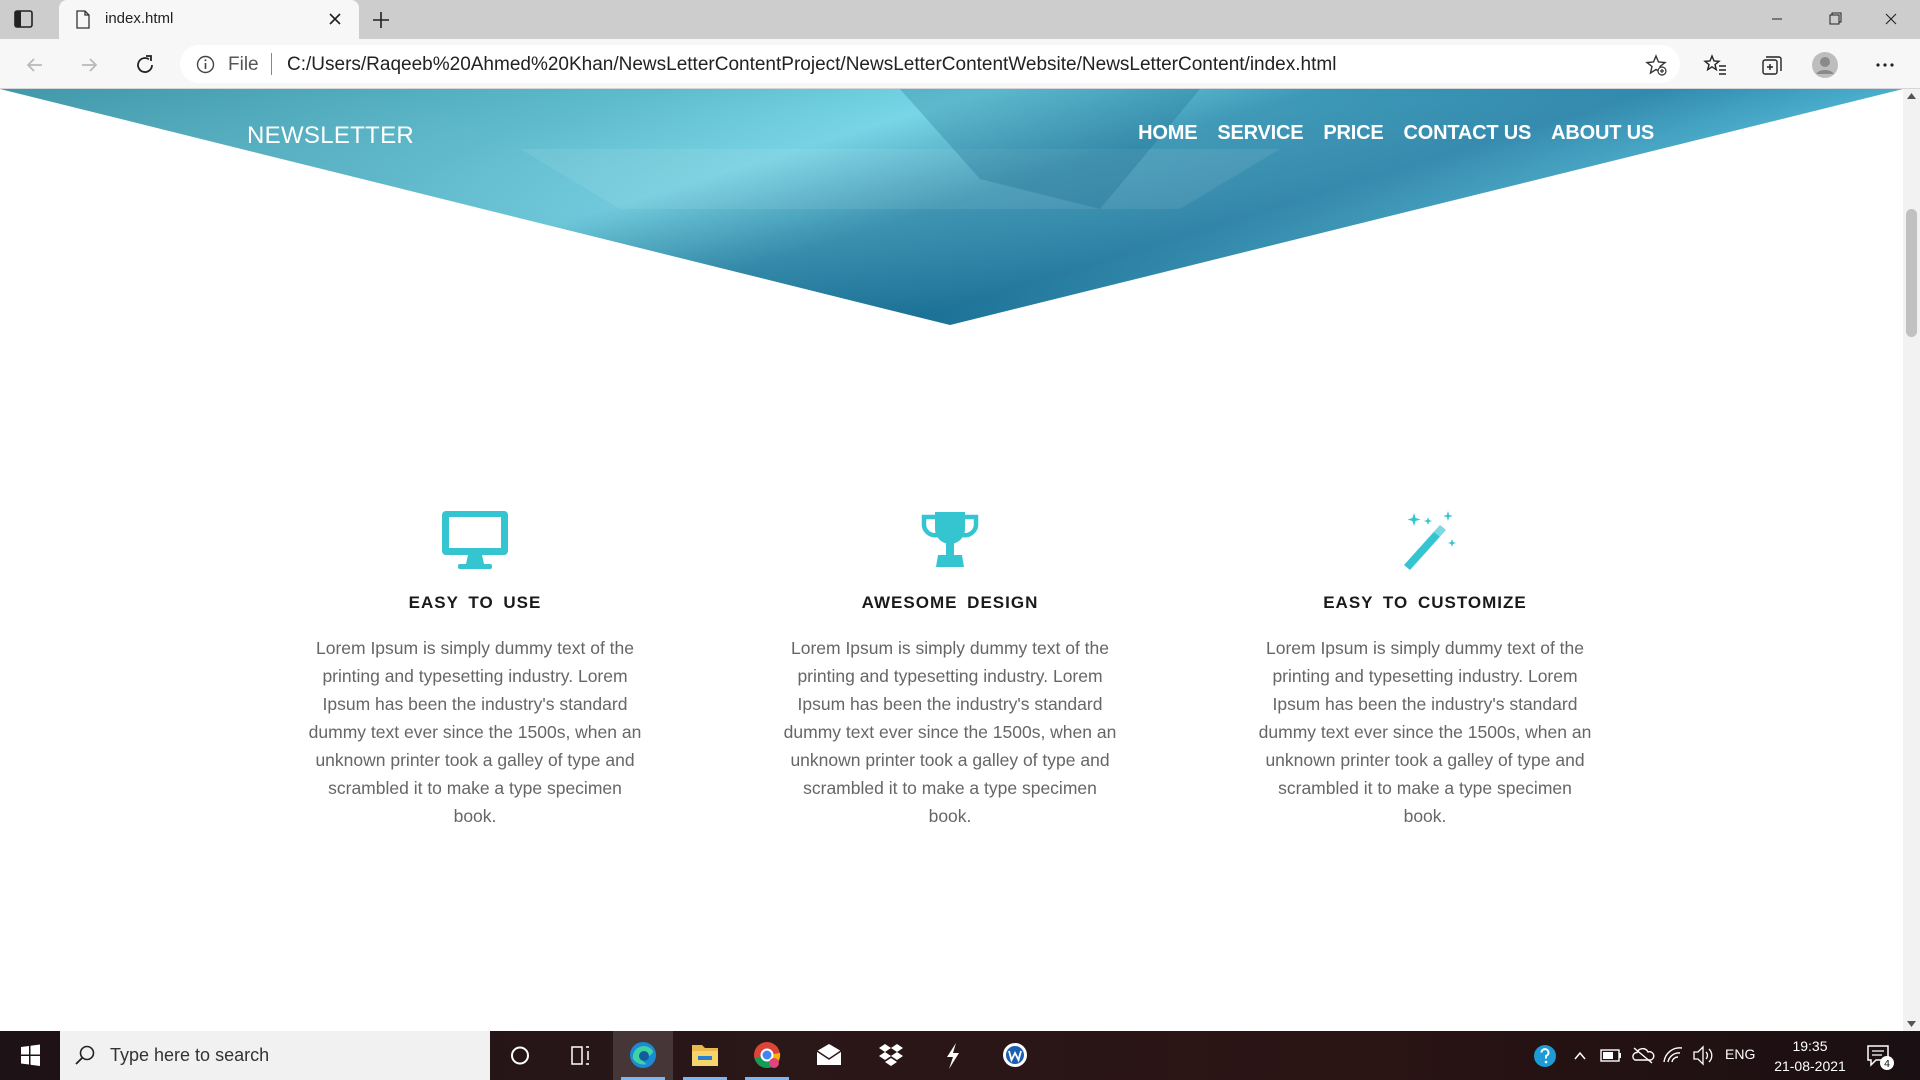  Describe the element at coordinates (1468, 133) in the screenshot. I see `nav-contact-link: CONTACT US` at that location.